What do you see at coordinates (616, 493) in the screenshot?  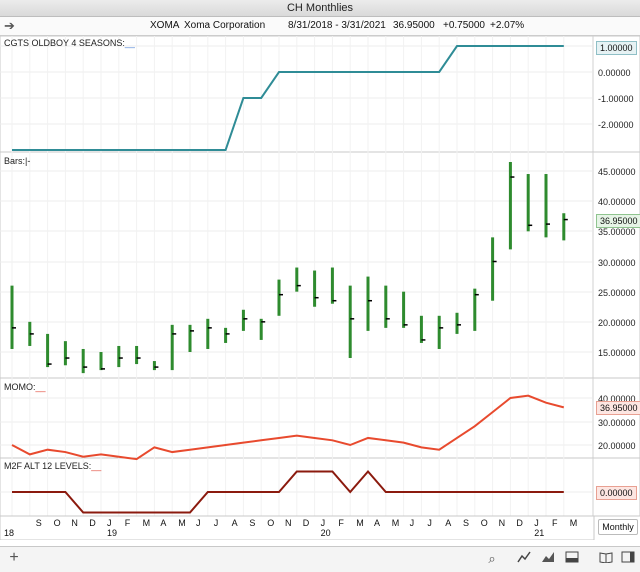 I see `m2f-current-value: 0.00000` at bounding box center [616, 493].